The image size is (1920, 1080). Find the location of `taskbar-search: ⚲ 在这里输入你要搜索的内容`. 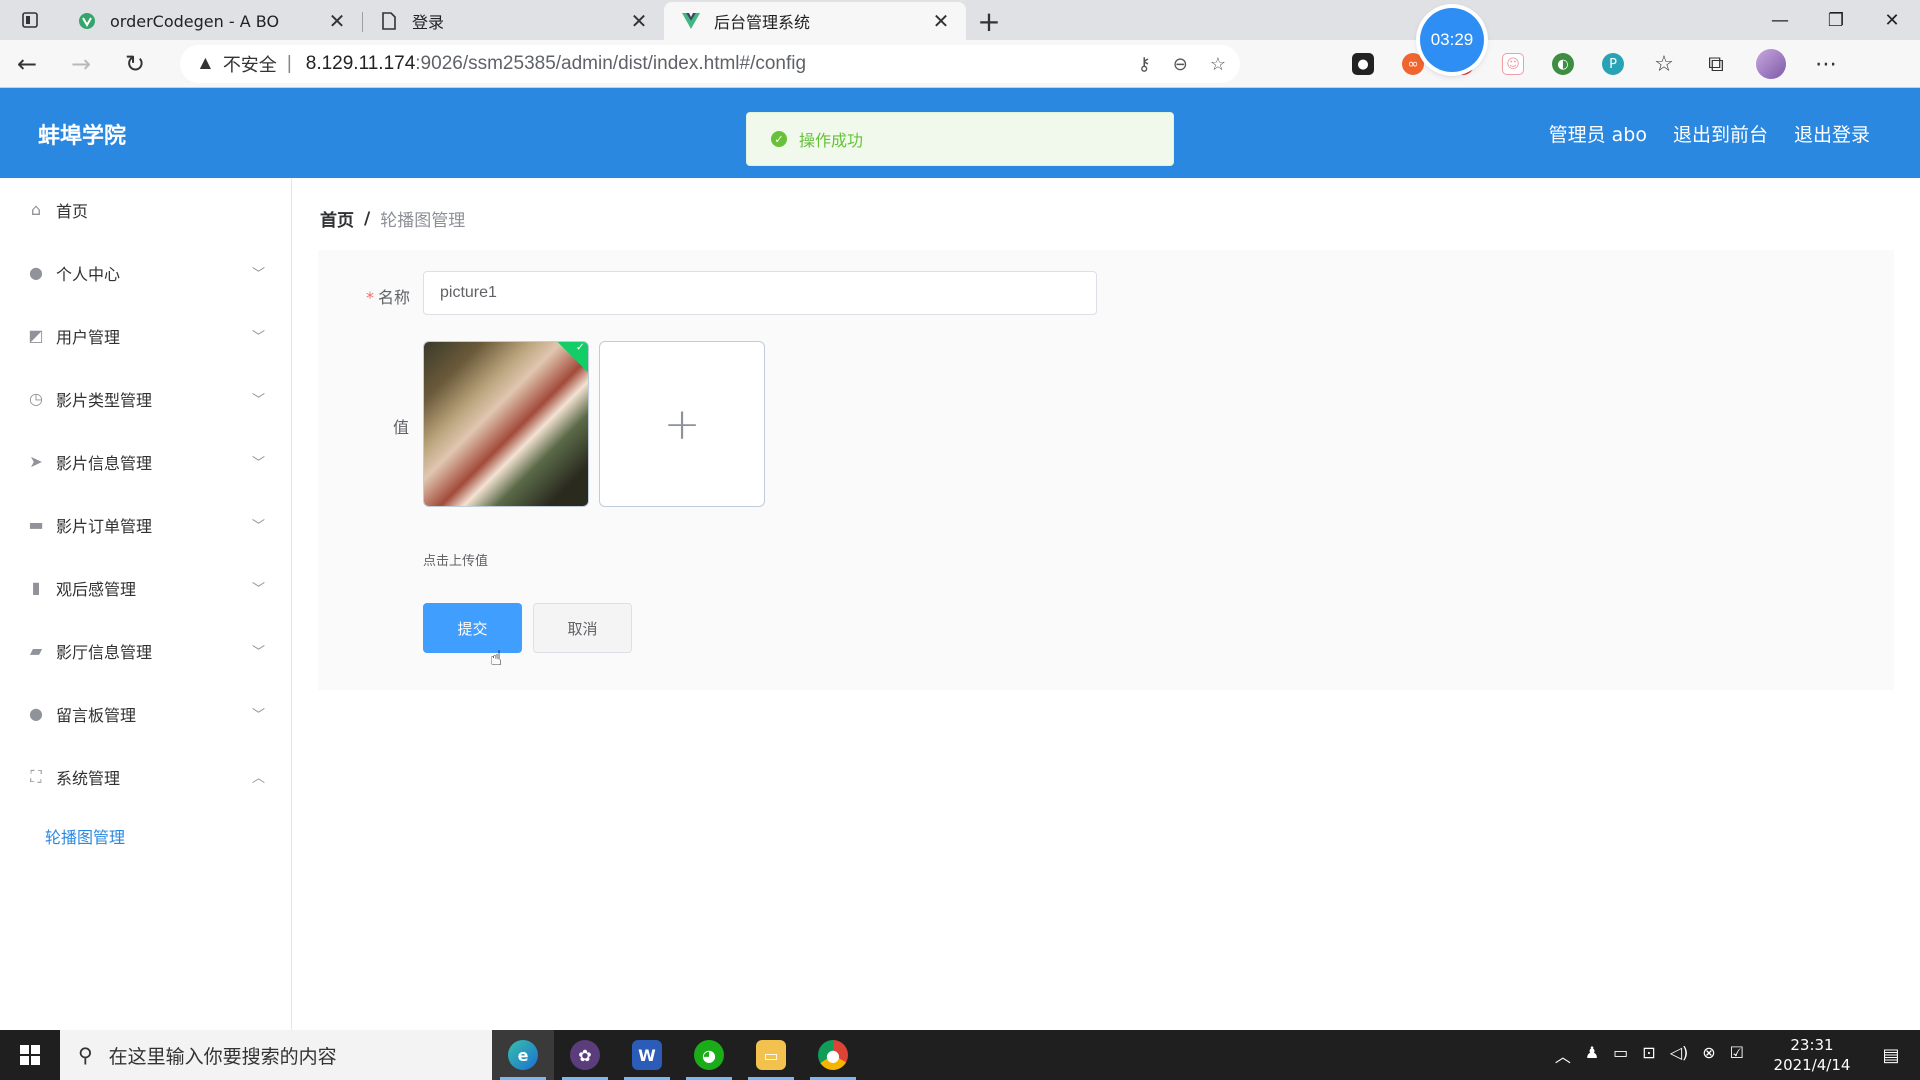

taskbar-search: ⚲ 在这里输入你要搜索的内容 is located at coordinates (276, 1055).